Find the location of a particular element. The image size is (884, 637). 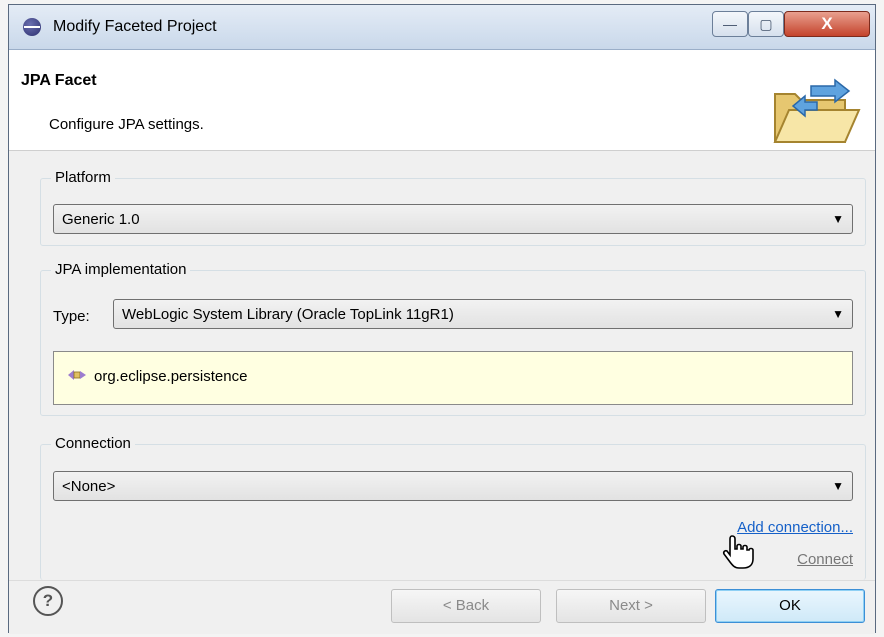

page-title: JPA Facet is located at coordinates (59, 80).